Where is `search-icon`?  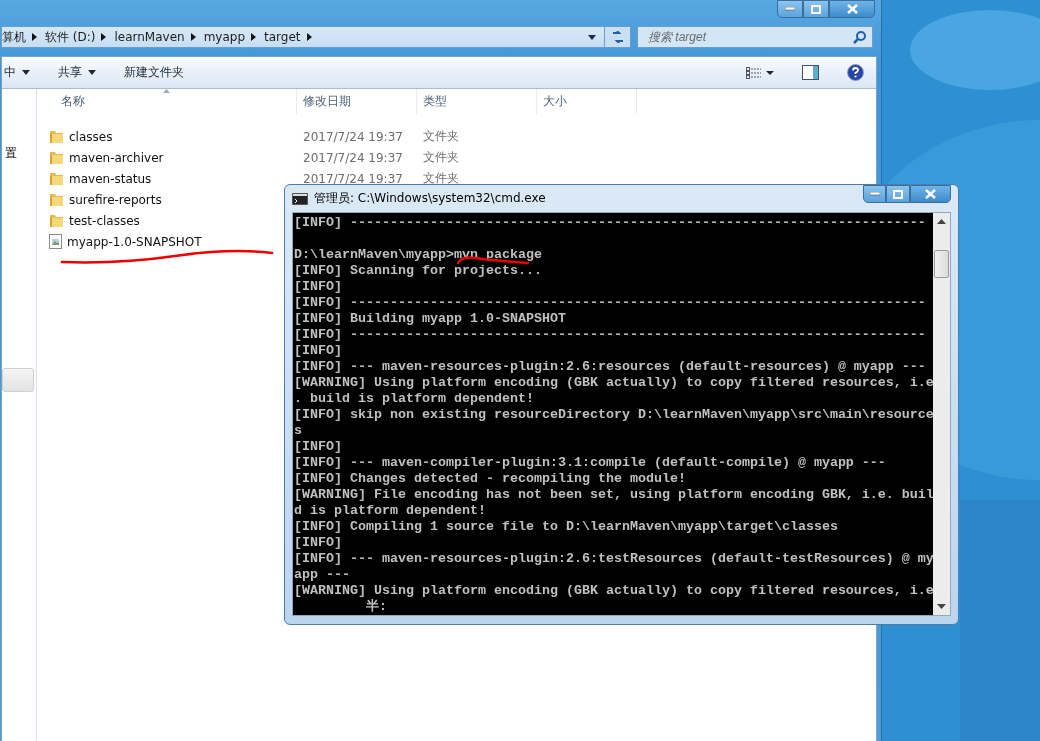 search-icon is located at coordinates (859, 37).